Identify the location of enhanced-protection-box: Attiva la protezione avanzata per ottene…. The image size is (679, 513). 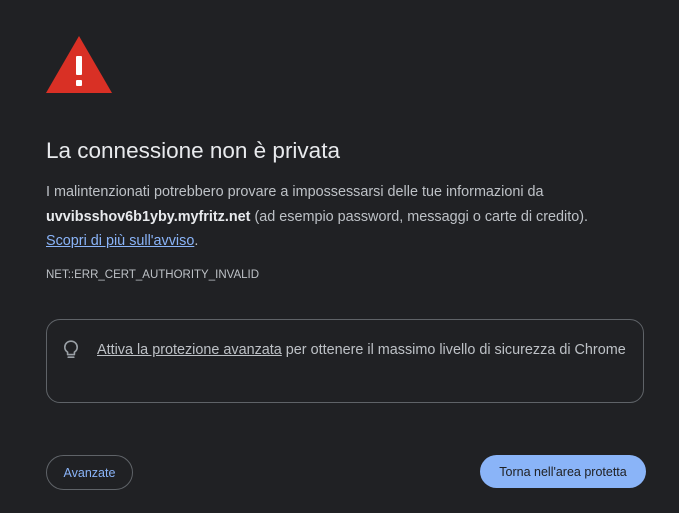
(345, 361).